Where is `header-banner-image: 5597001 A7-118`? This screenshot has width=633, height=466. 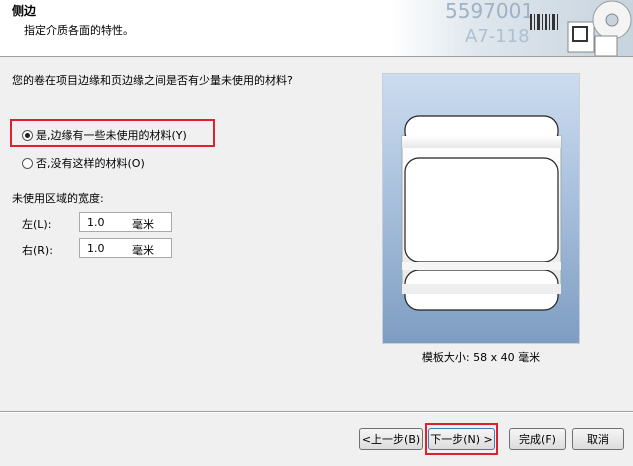
header-banner-image: 5597001 A7-118 is located at coordinates (511, 28).